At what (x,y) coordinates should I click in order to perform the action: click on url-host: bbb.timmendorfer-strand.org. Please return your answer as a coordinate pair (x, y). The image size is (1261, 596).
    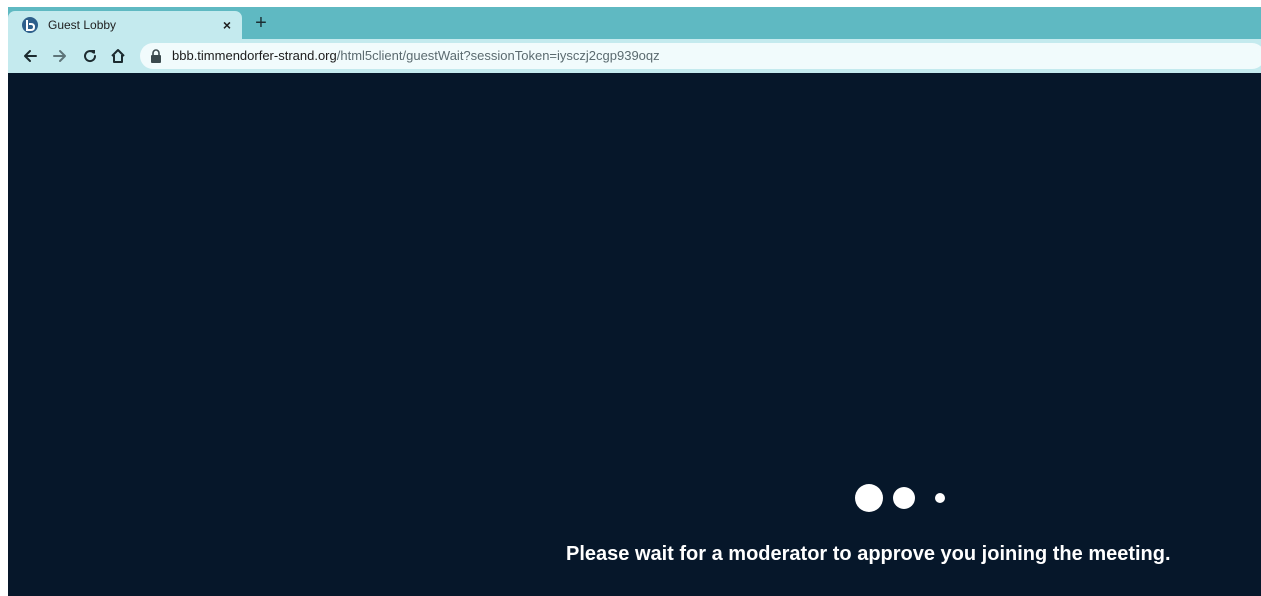
    Looking at the image, I should click on (254, 55).